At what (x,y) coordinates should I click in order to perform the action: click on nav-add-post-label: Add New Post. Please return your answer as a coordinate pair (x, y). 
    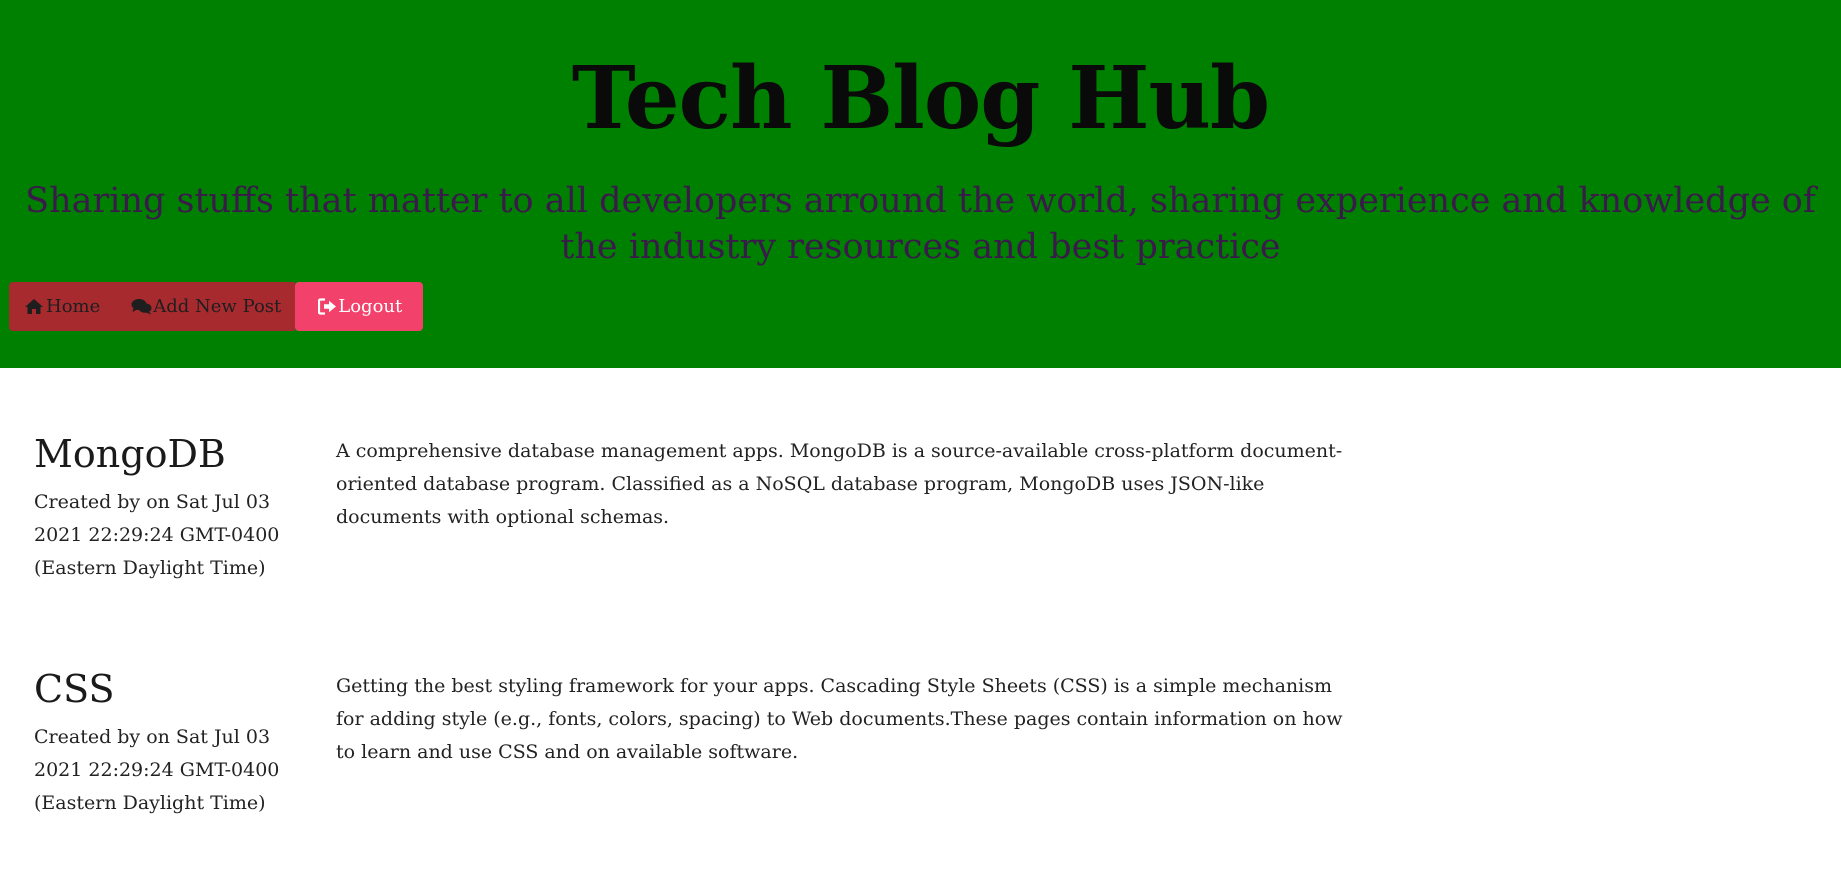
    Looking at the image, I should click on (217, 306).